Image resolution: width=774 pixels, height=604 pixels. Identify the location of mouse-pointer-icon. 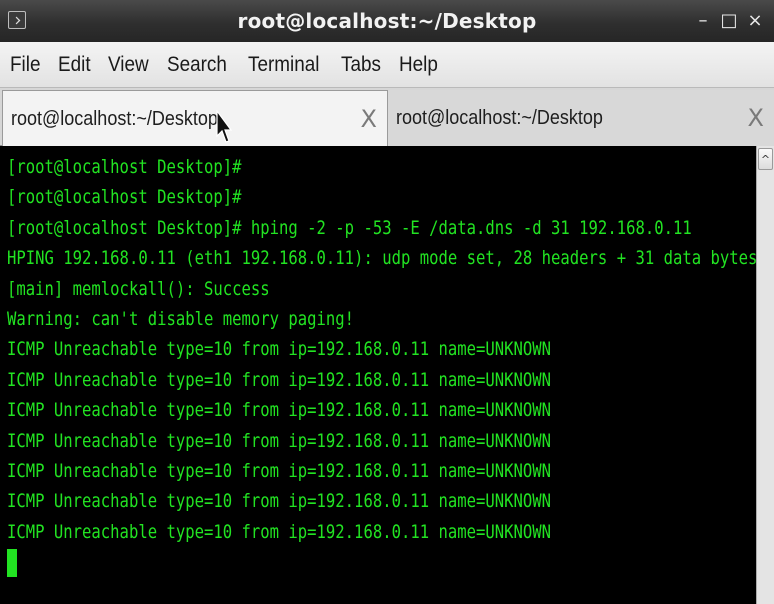
(224, 126).